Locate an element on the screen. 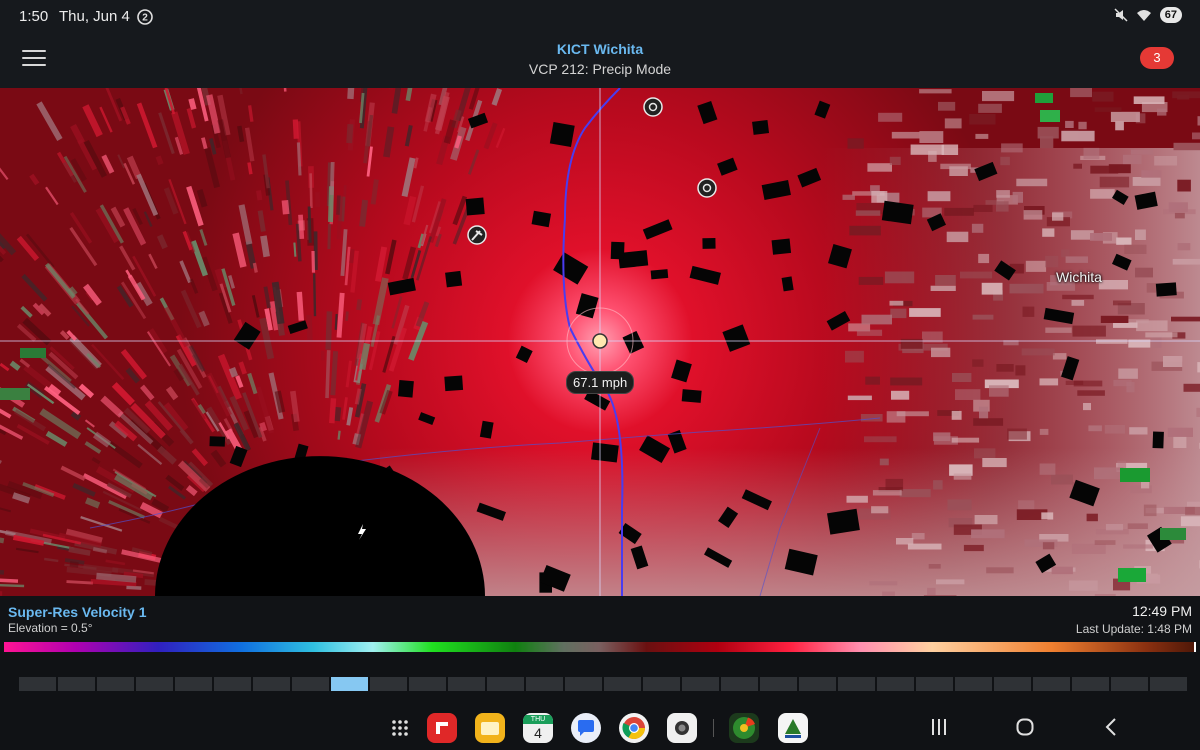 The height and width of the screenshot is (750, 1200). chrome-icon is located at coordinates (634, 728).